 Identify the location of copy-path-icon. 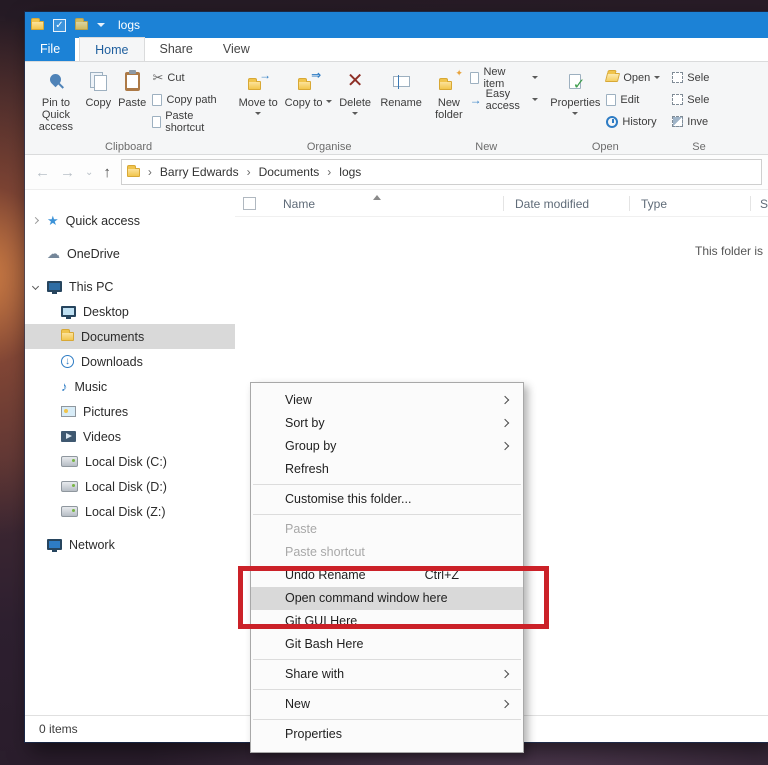
(157, 99).